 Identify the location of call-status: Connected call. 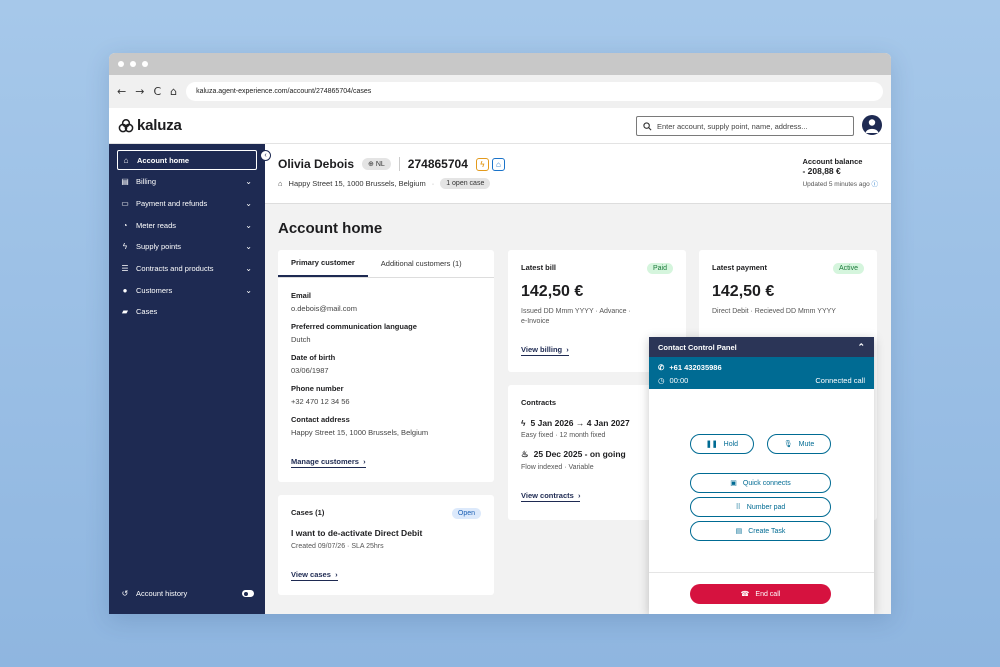
(840, 380).